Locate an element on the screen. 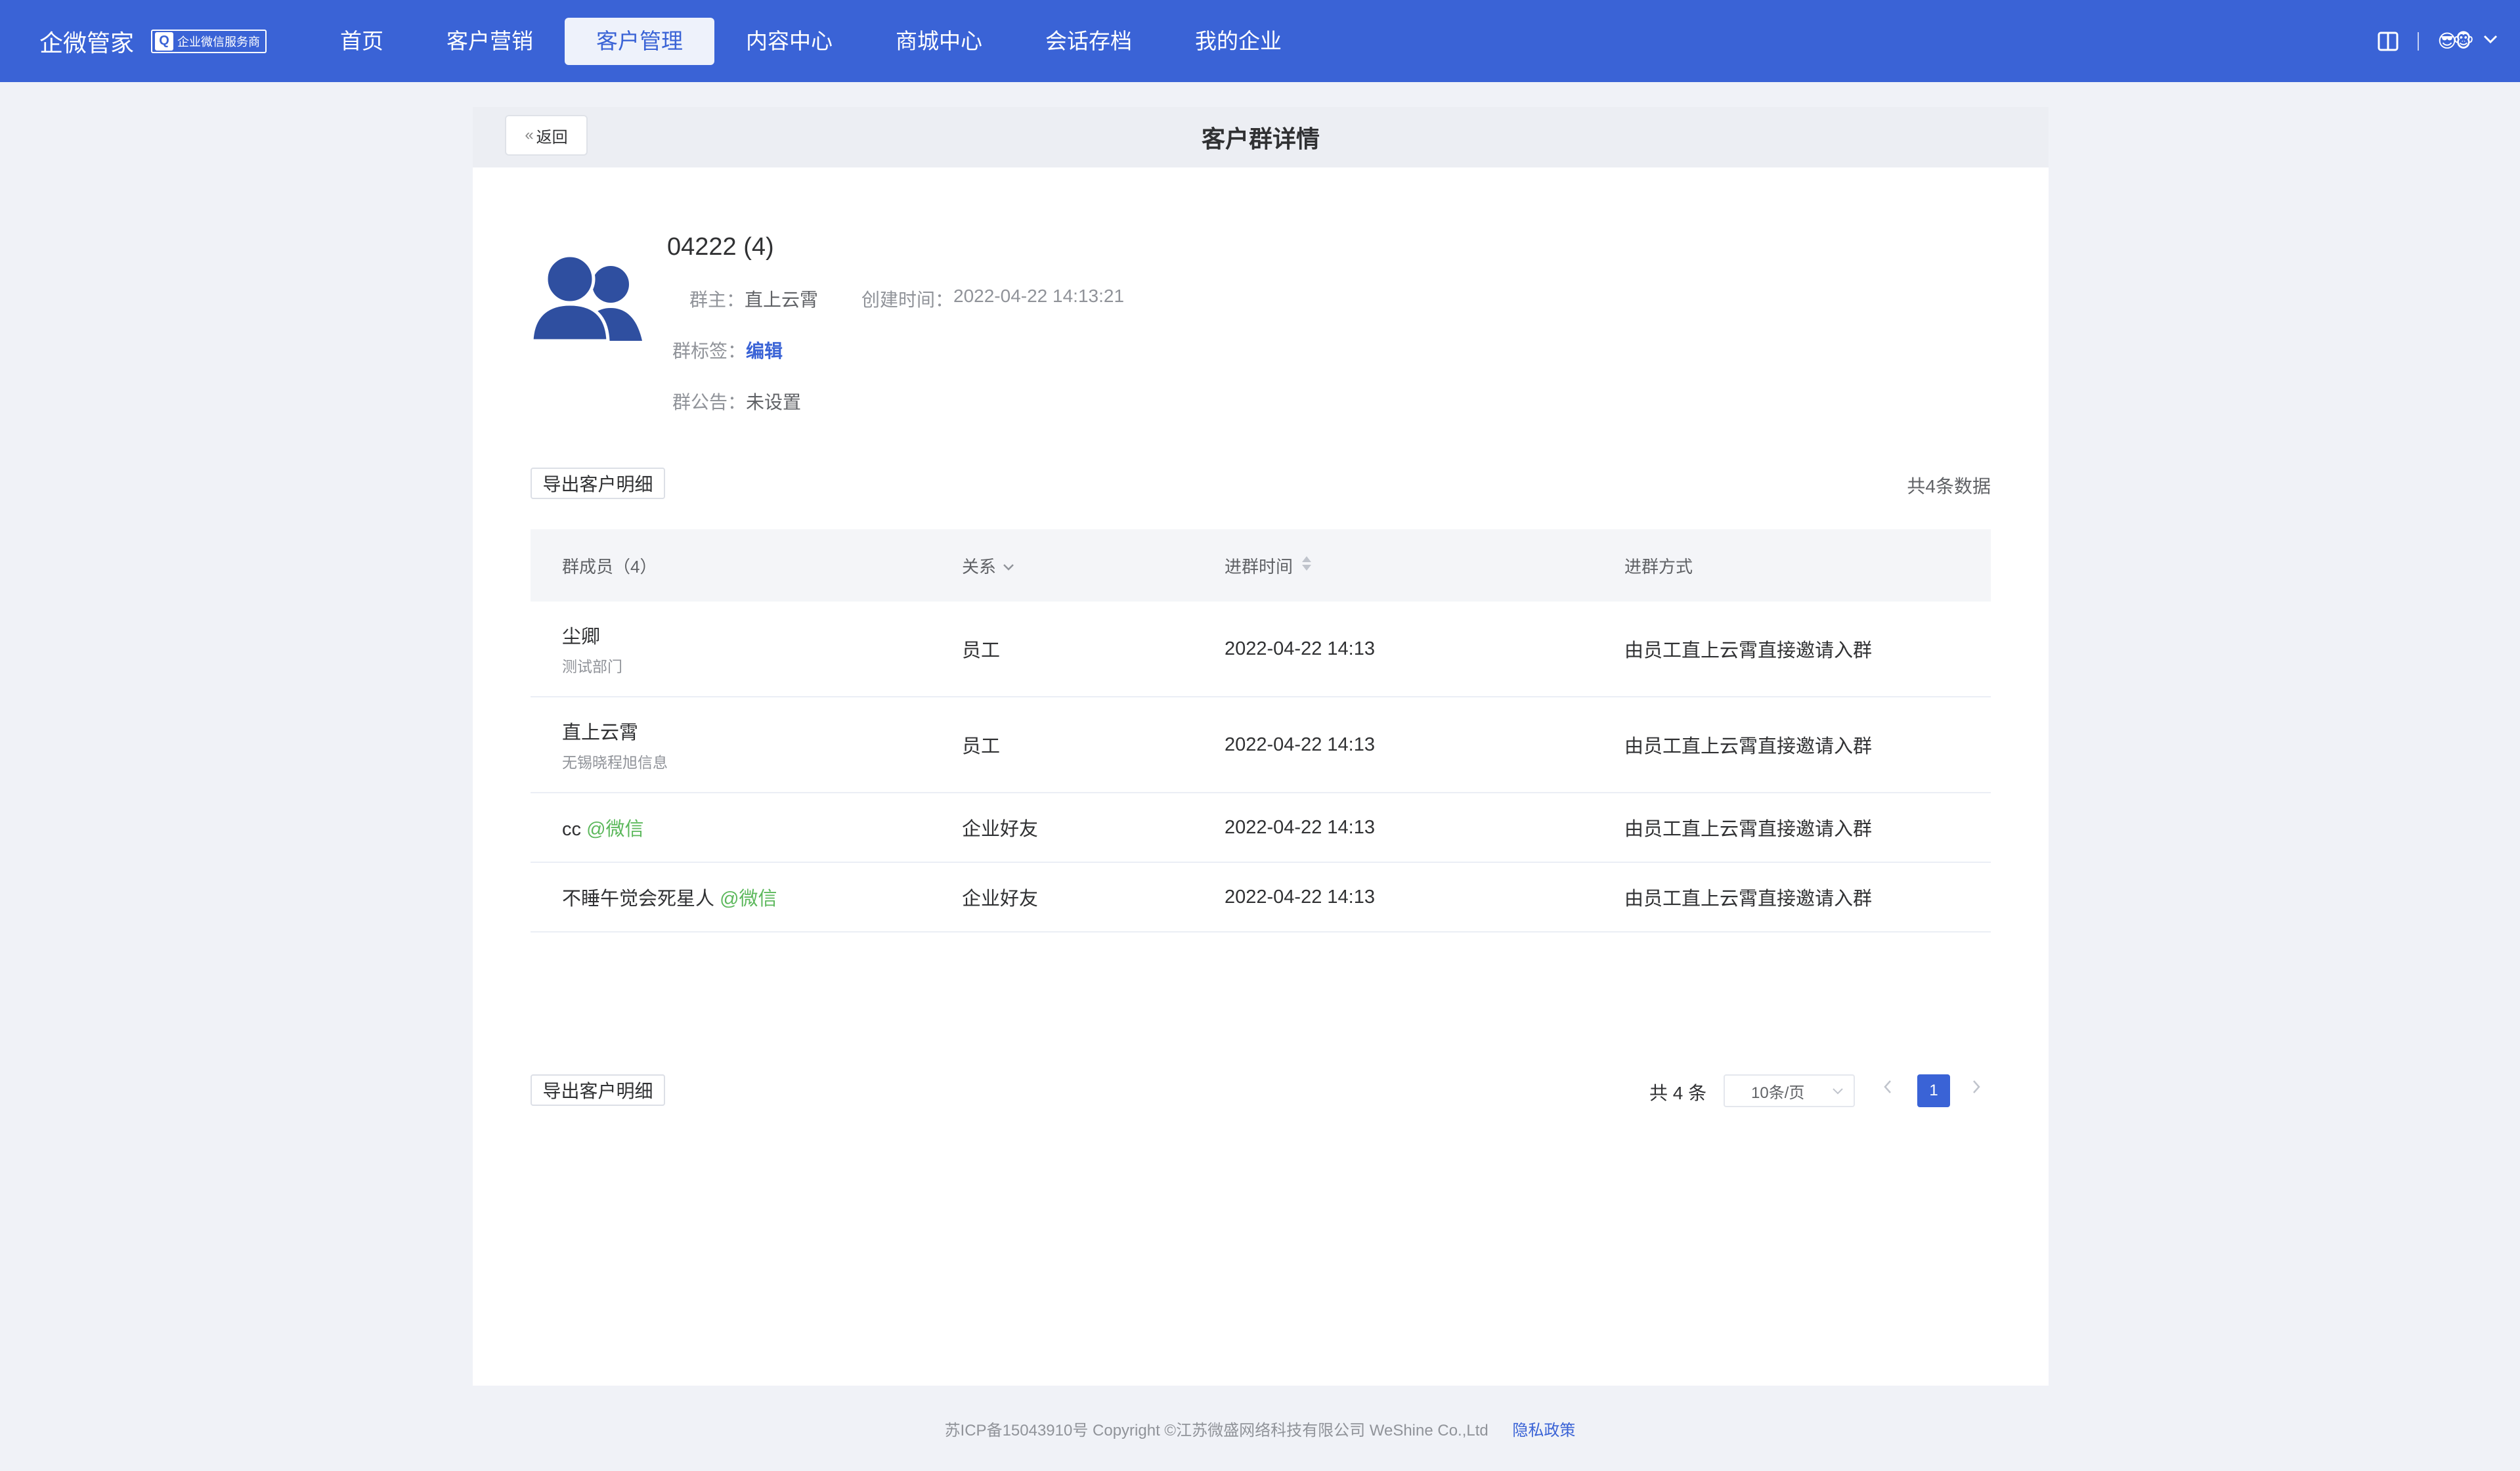  divider is located at coordinates (2419, 42).